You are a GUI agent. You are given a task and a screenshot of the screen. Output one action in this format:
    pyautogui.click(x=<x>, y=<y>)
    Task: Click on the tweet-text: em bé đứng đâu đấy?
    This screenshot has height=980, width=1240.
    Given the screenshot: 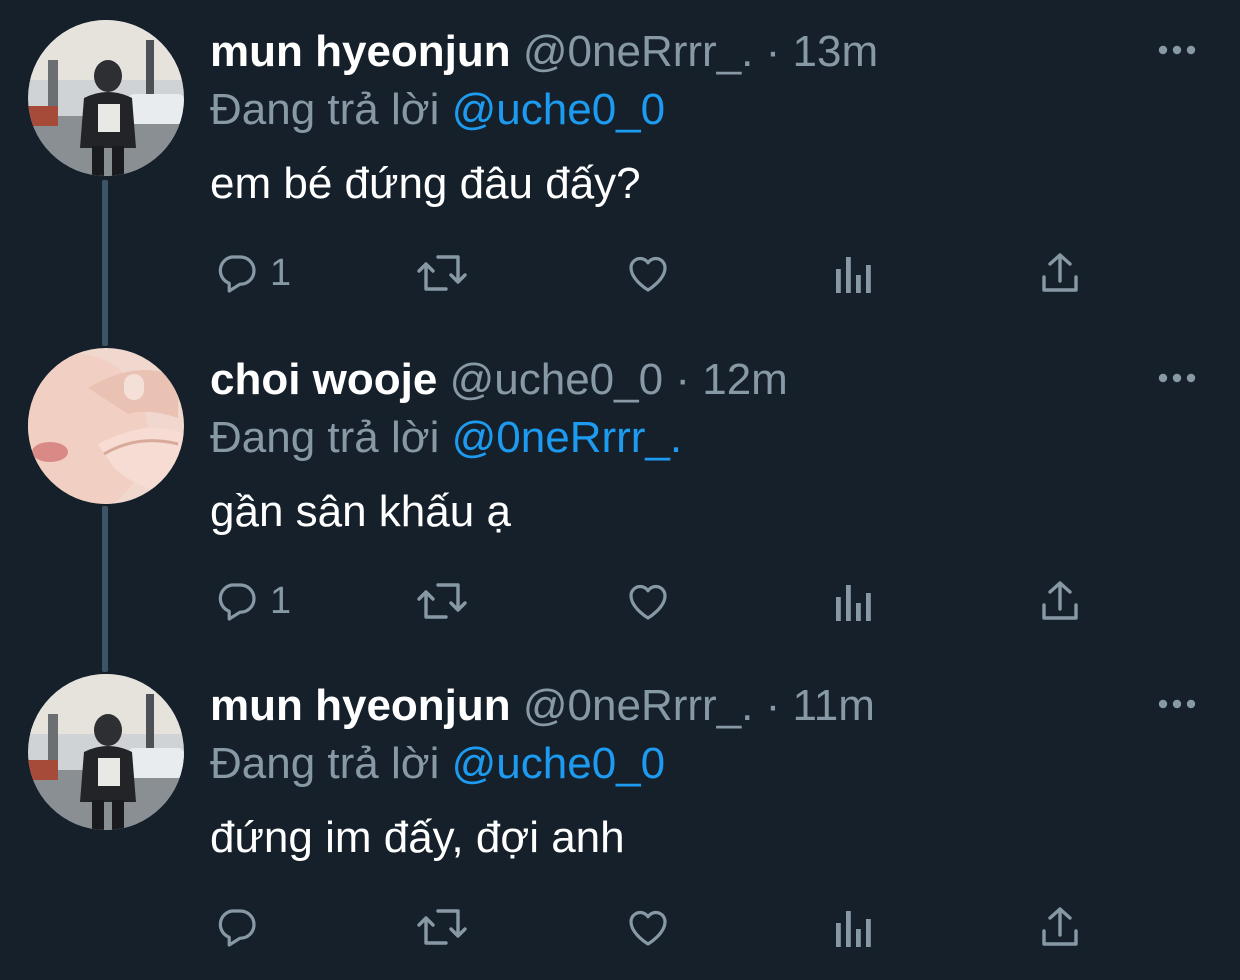 What is the action you would take?
    pyautogui.click(x=425, y=183)
    